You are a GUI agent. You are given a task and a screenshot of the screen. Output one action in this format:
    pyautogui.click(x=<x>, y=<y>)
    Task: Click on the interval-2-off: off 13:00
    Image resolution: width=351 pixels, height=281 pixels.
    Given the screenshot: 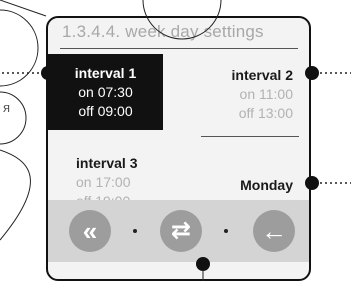 What is the action you would take?
    pyautogui.click(x=265, y=113)
    